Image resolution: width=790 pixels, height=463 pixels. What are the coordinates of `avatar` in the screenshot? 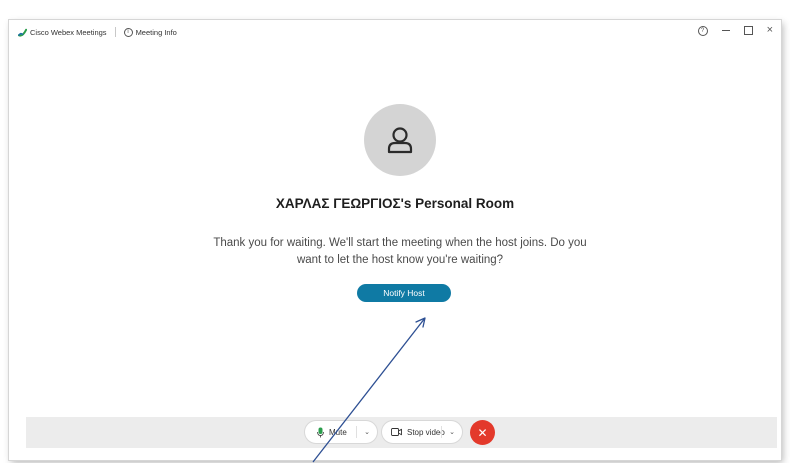 It's located at (400, 140).